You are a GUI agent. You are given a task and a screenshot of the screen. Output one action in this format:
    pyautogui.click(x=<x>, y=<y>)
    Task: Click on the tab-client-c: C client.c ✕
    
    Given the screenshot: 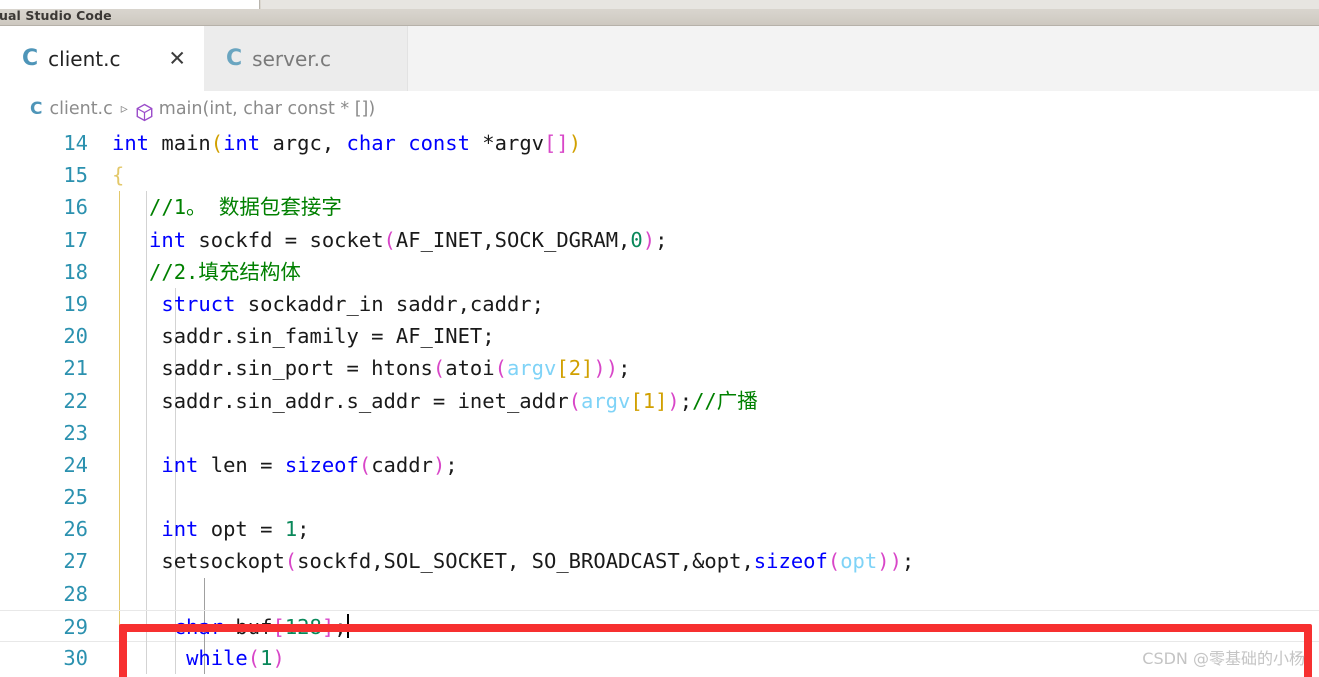 What is the action you would take?
    pyautogui.click(x=102, y=58)
    